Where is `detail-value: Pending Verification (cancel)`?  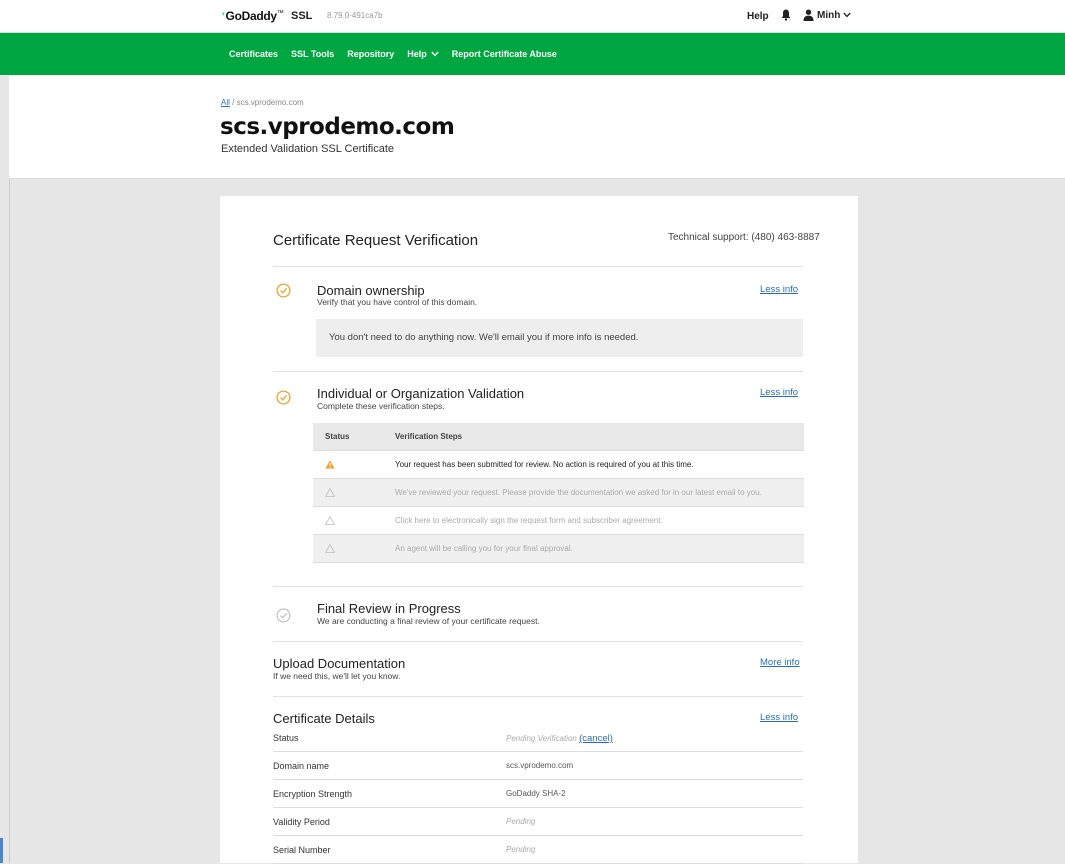 detail-value: Pending Verification (cancel) is located at coordinates (559, 738).